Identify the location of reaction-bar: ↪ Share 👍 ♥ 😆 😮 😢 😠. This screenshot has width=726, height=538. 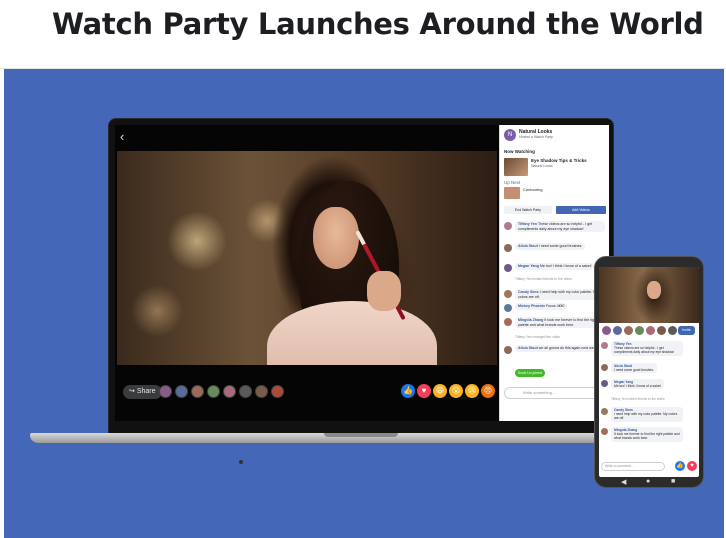
(307, 392).